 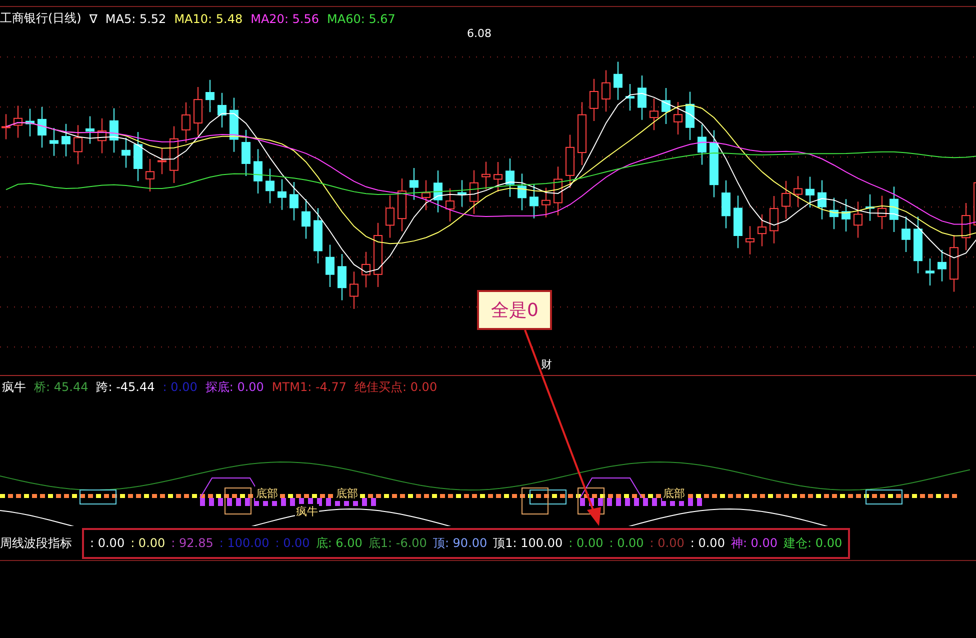 I want to click on indicator-value: 神: 0.00, so click(x=754, y=543).